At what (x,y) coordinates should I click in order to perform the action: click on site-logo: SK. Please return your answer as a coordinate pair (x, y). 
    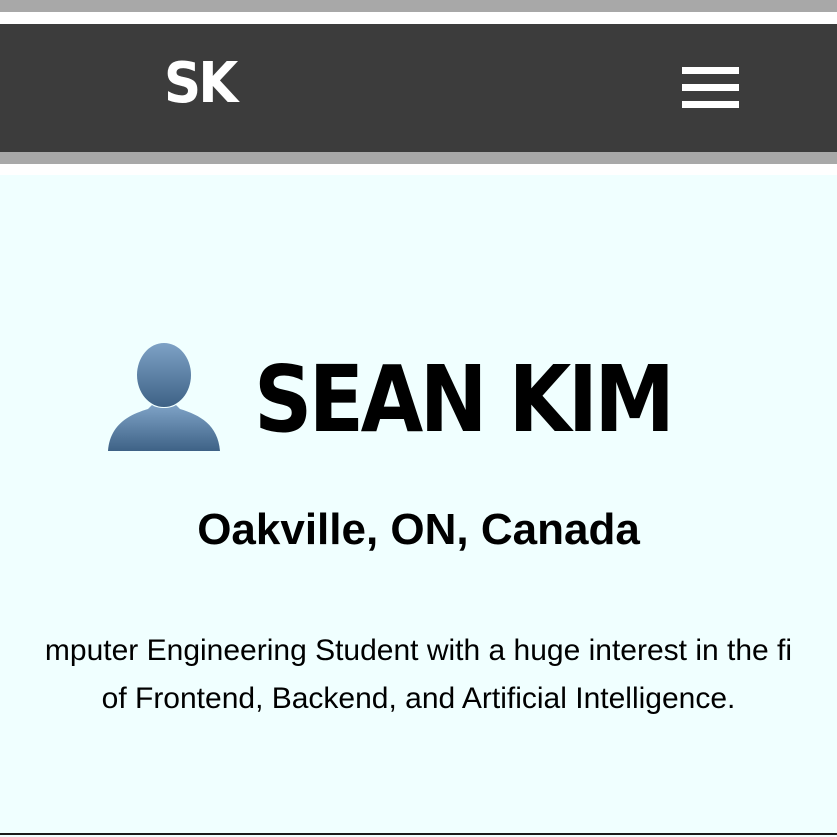
    Looking at the image, I should click on (201, 84).